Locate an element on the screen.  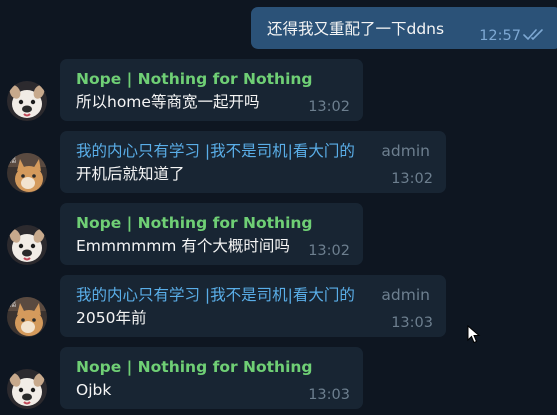
outgoing-message-bubble: 还得我又重配了一下ddns 12:57 is located at coordinates (404, 28).